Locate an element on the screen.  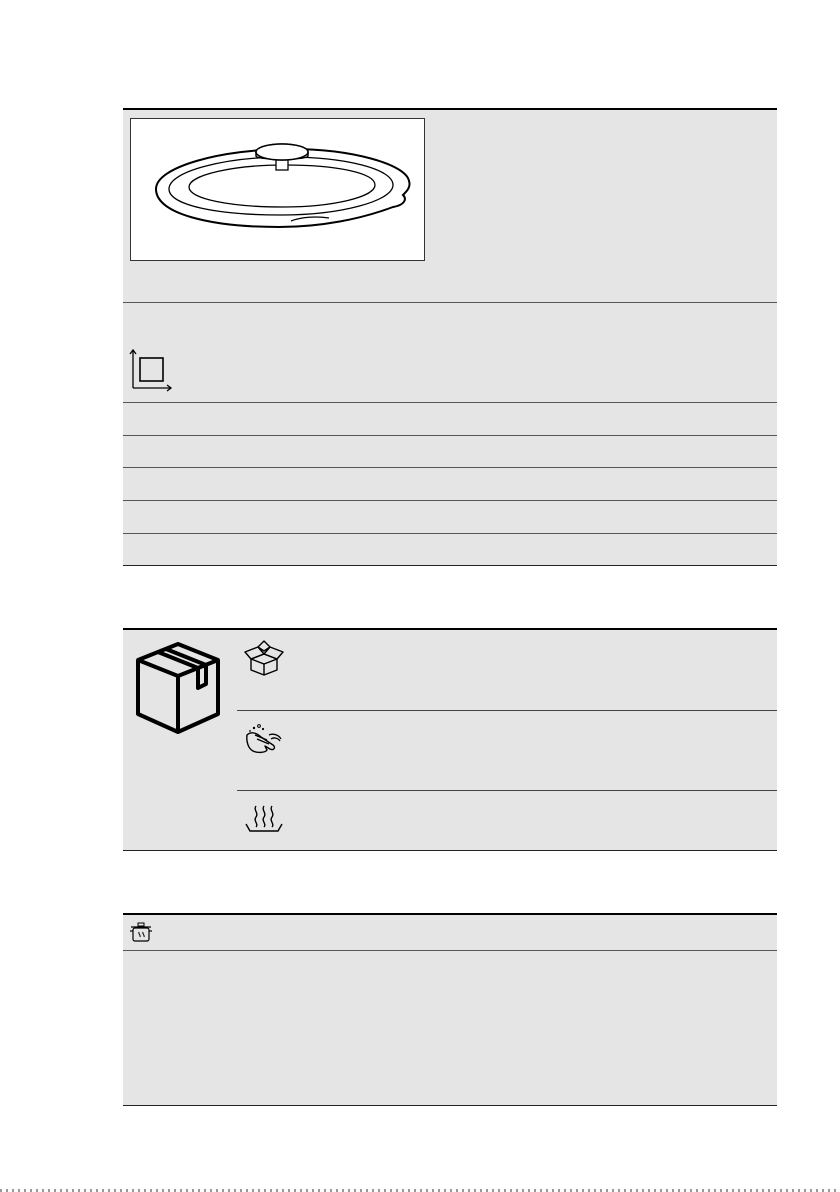
steam-pot-icon is located at coordinates (141, 932).